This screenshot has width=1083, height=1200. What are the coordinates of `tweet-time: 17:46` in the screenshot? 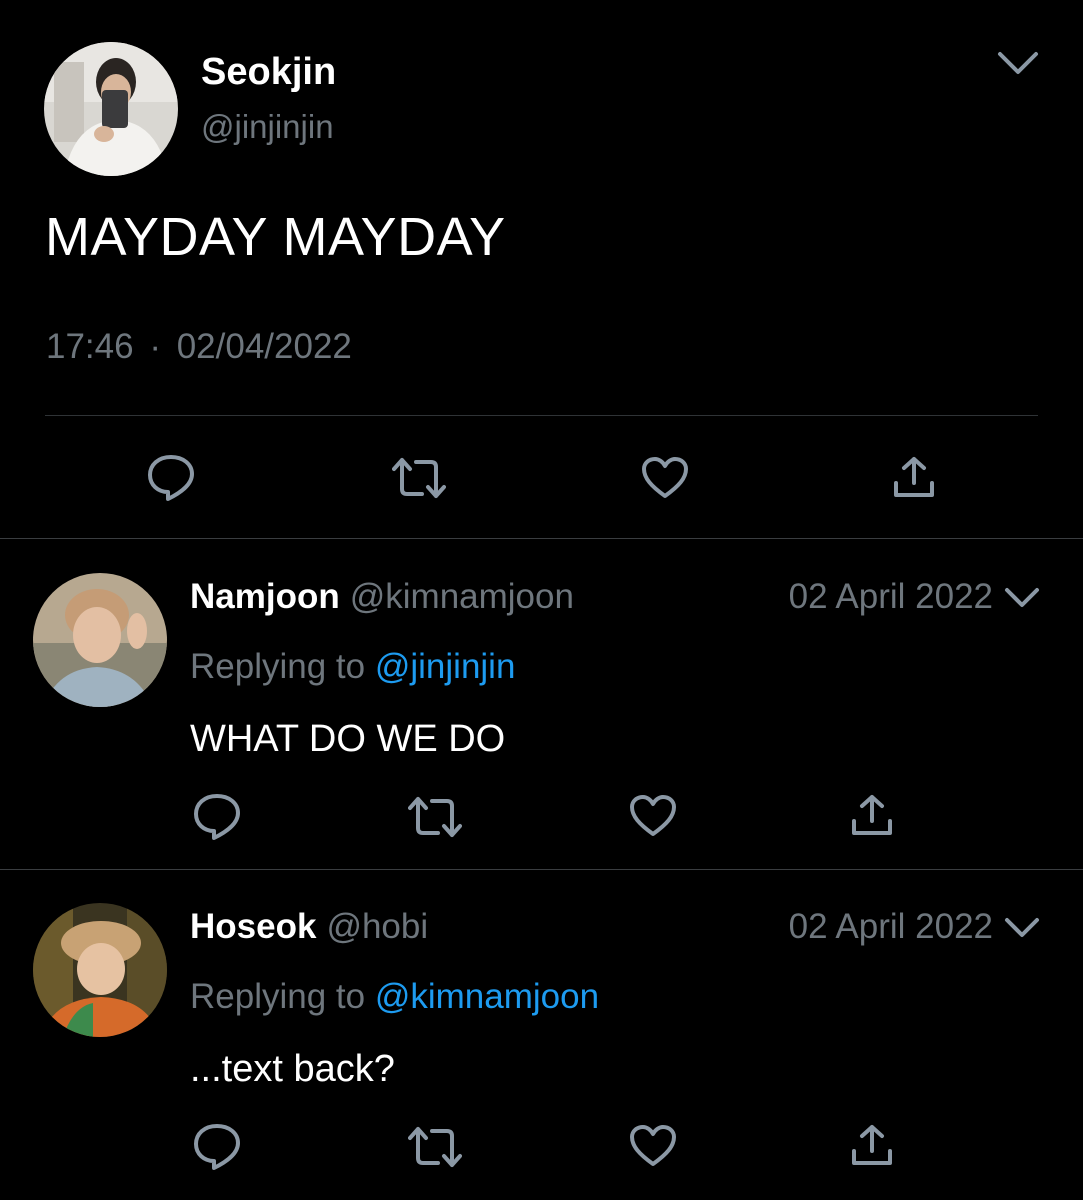 It's located at (90, 346).